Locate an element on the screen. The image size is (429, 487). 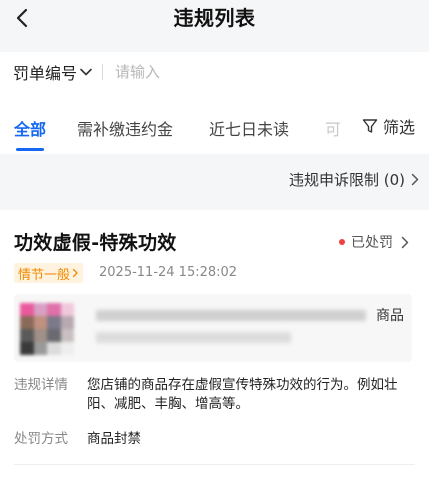
product-type-label: 商品 is located at coordinates (388, 315).